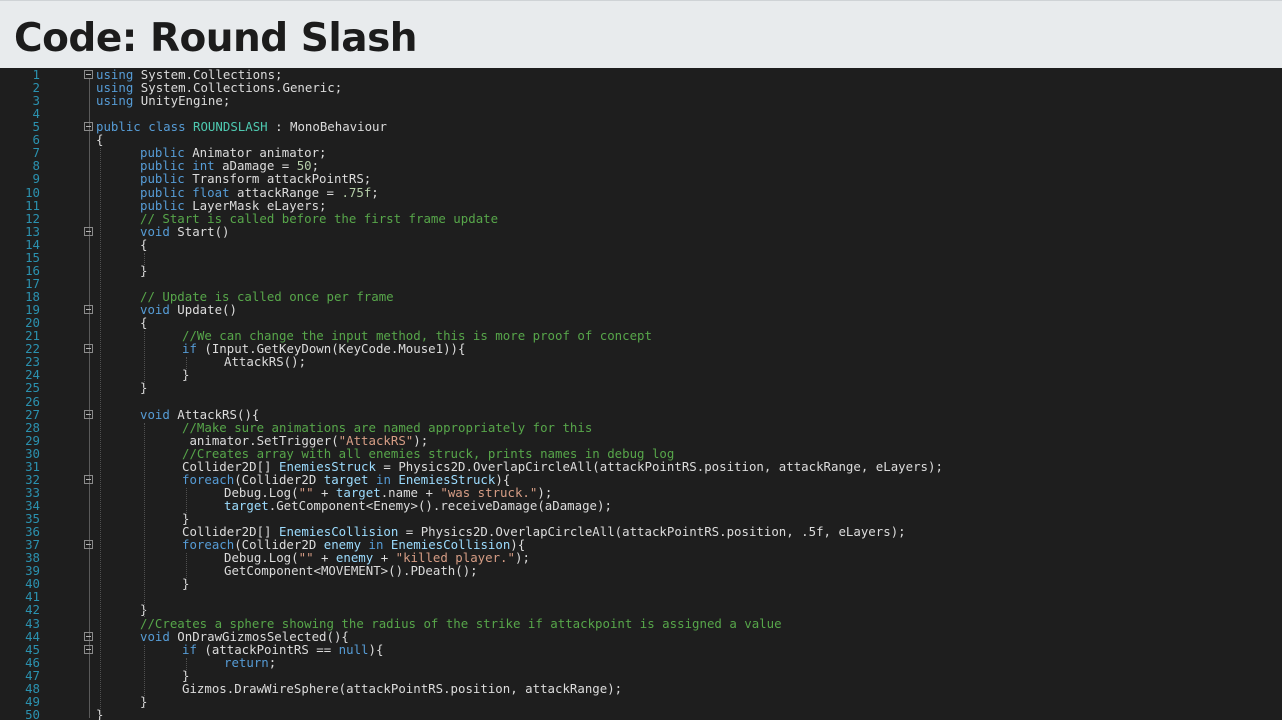 This screenshot has width=1282, height=720. I want to click on line-number: 35, so click(32, 519).